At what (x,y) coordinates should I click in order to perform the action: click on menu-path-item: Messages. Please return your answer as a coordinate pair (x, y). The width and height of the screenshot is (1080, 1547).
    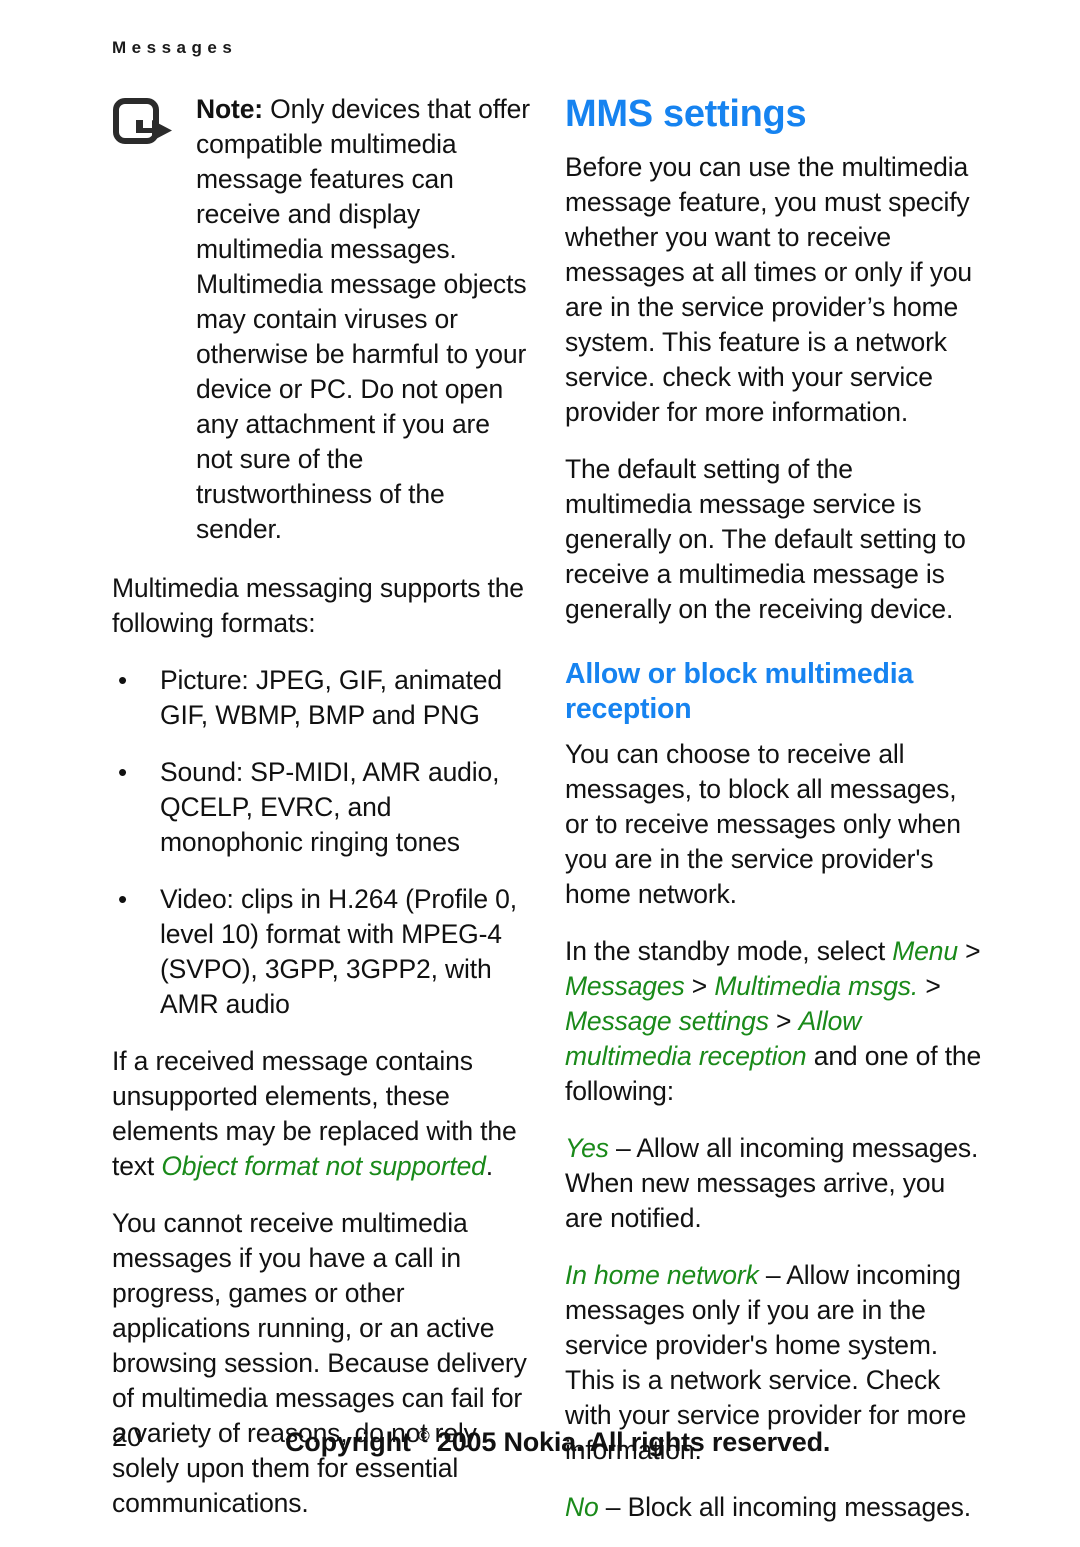
    Looking at the image, I should click on (625, 986).